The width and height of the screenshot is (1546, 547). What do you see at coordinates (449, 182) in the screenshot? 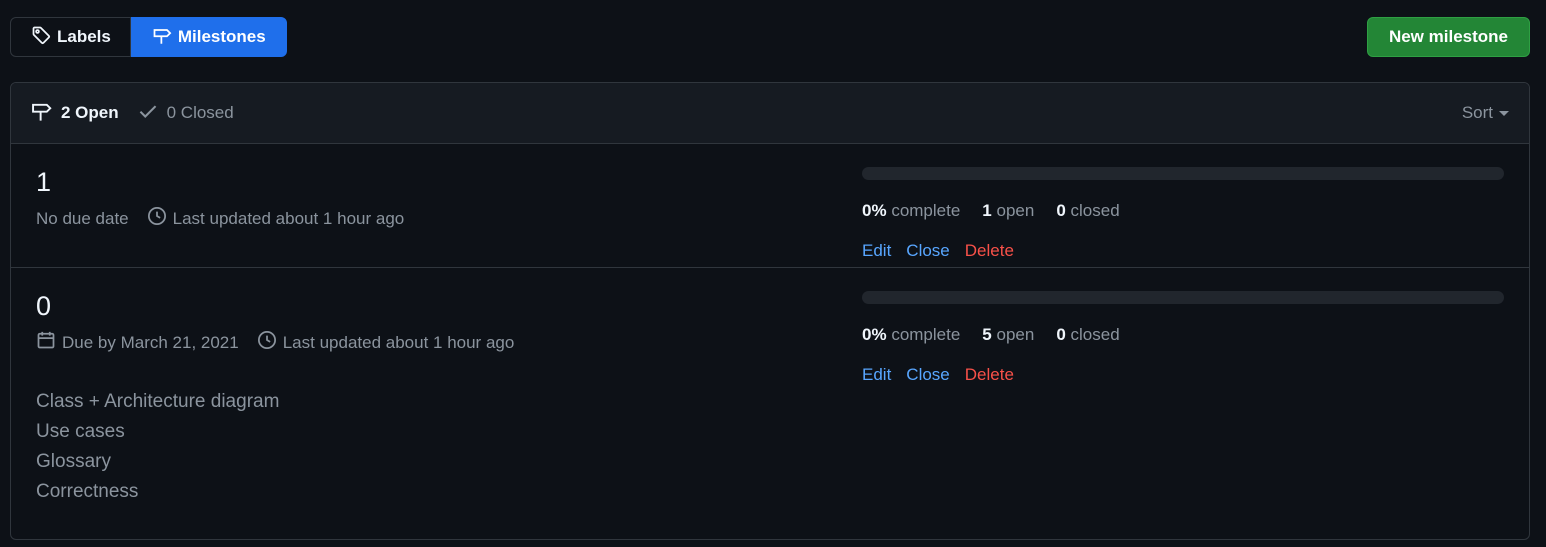
I see `milestone-title: 1` at bounding box center [449, 182].